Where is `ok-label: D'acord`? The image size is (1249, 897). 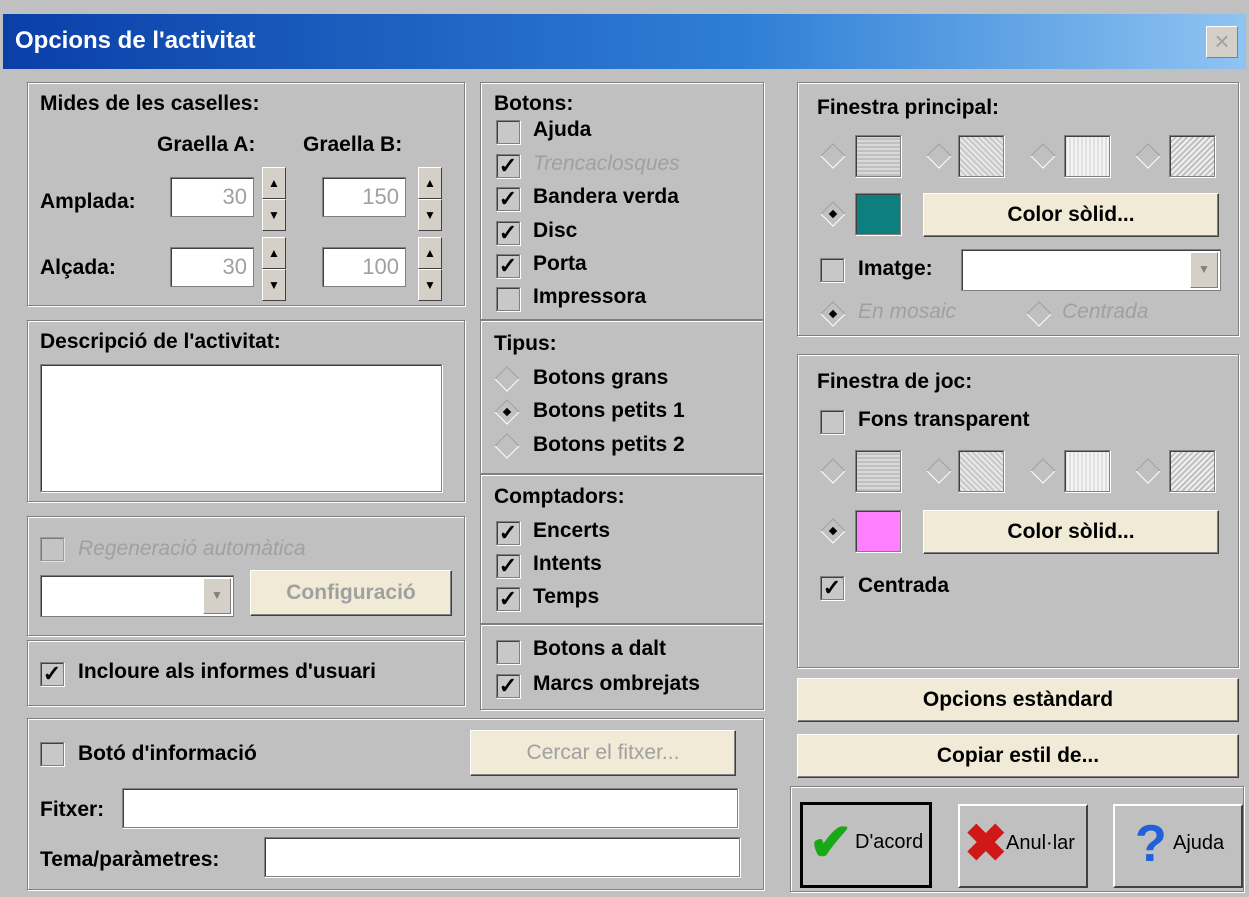 ok-label: D'acord is located at coordinates (889, 842).